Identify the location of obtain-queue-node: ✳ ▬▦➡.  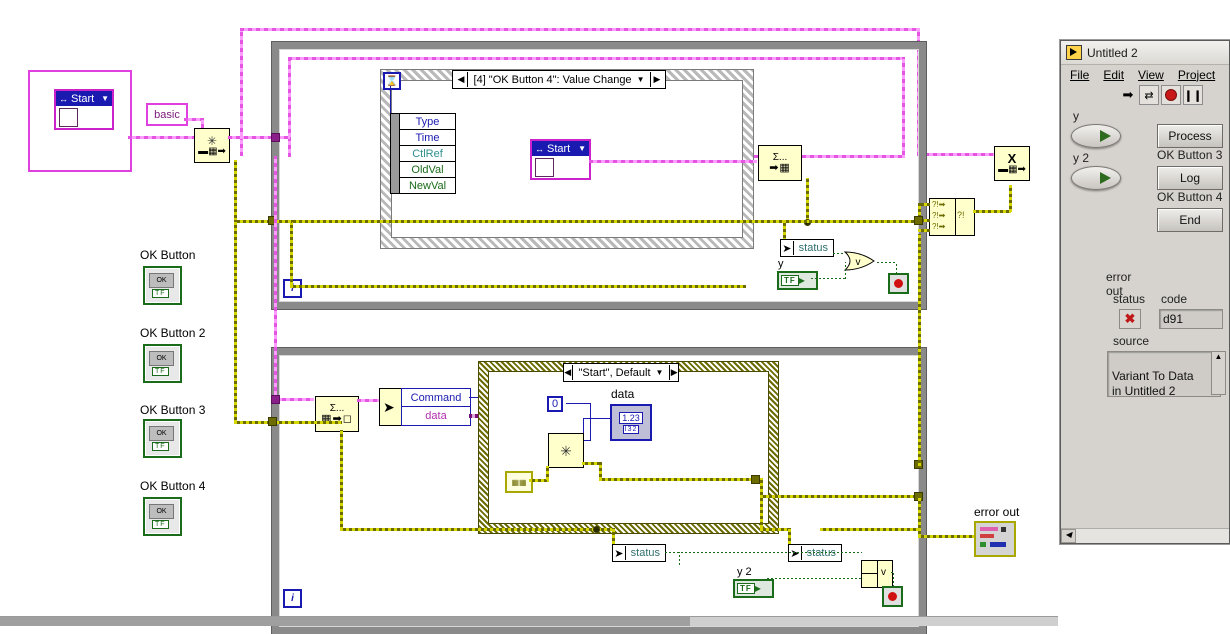
(212, 145).